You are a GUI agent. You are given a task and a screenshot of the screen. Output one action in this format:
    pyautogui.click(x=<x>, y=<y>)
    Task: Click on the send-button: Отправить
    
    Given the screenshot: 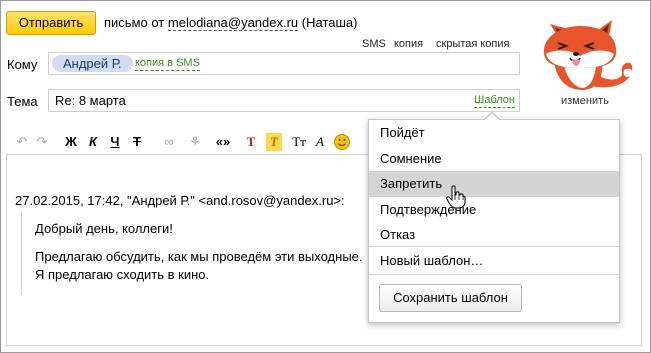 What is the action you would take?
    pyautogui.click(x=51, y=23)
    